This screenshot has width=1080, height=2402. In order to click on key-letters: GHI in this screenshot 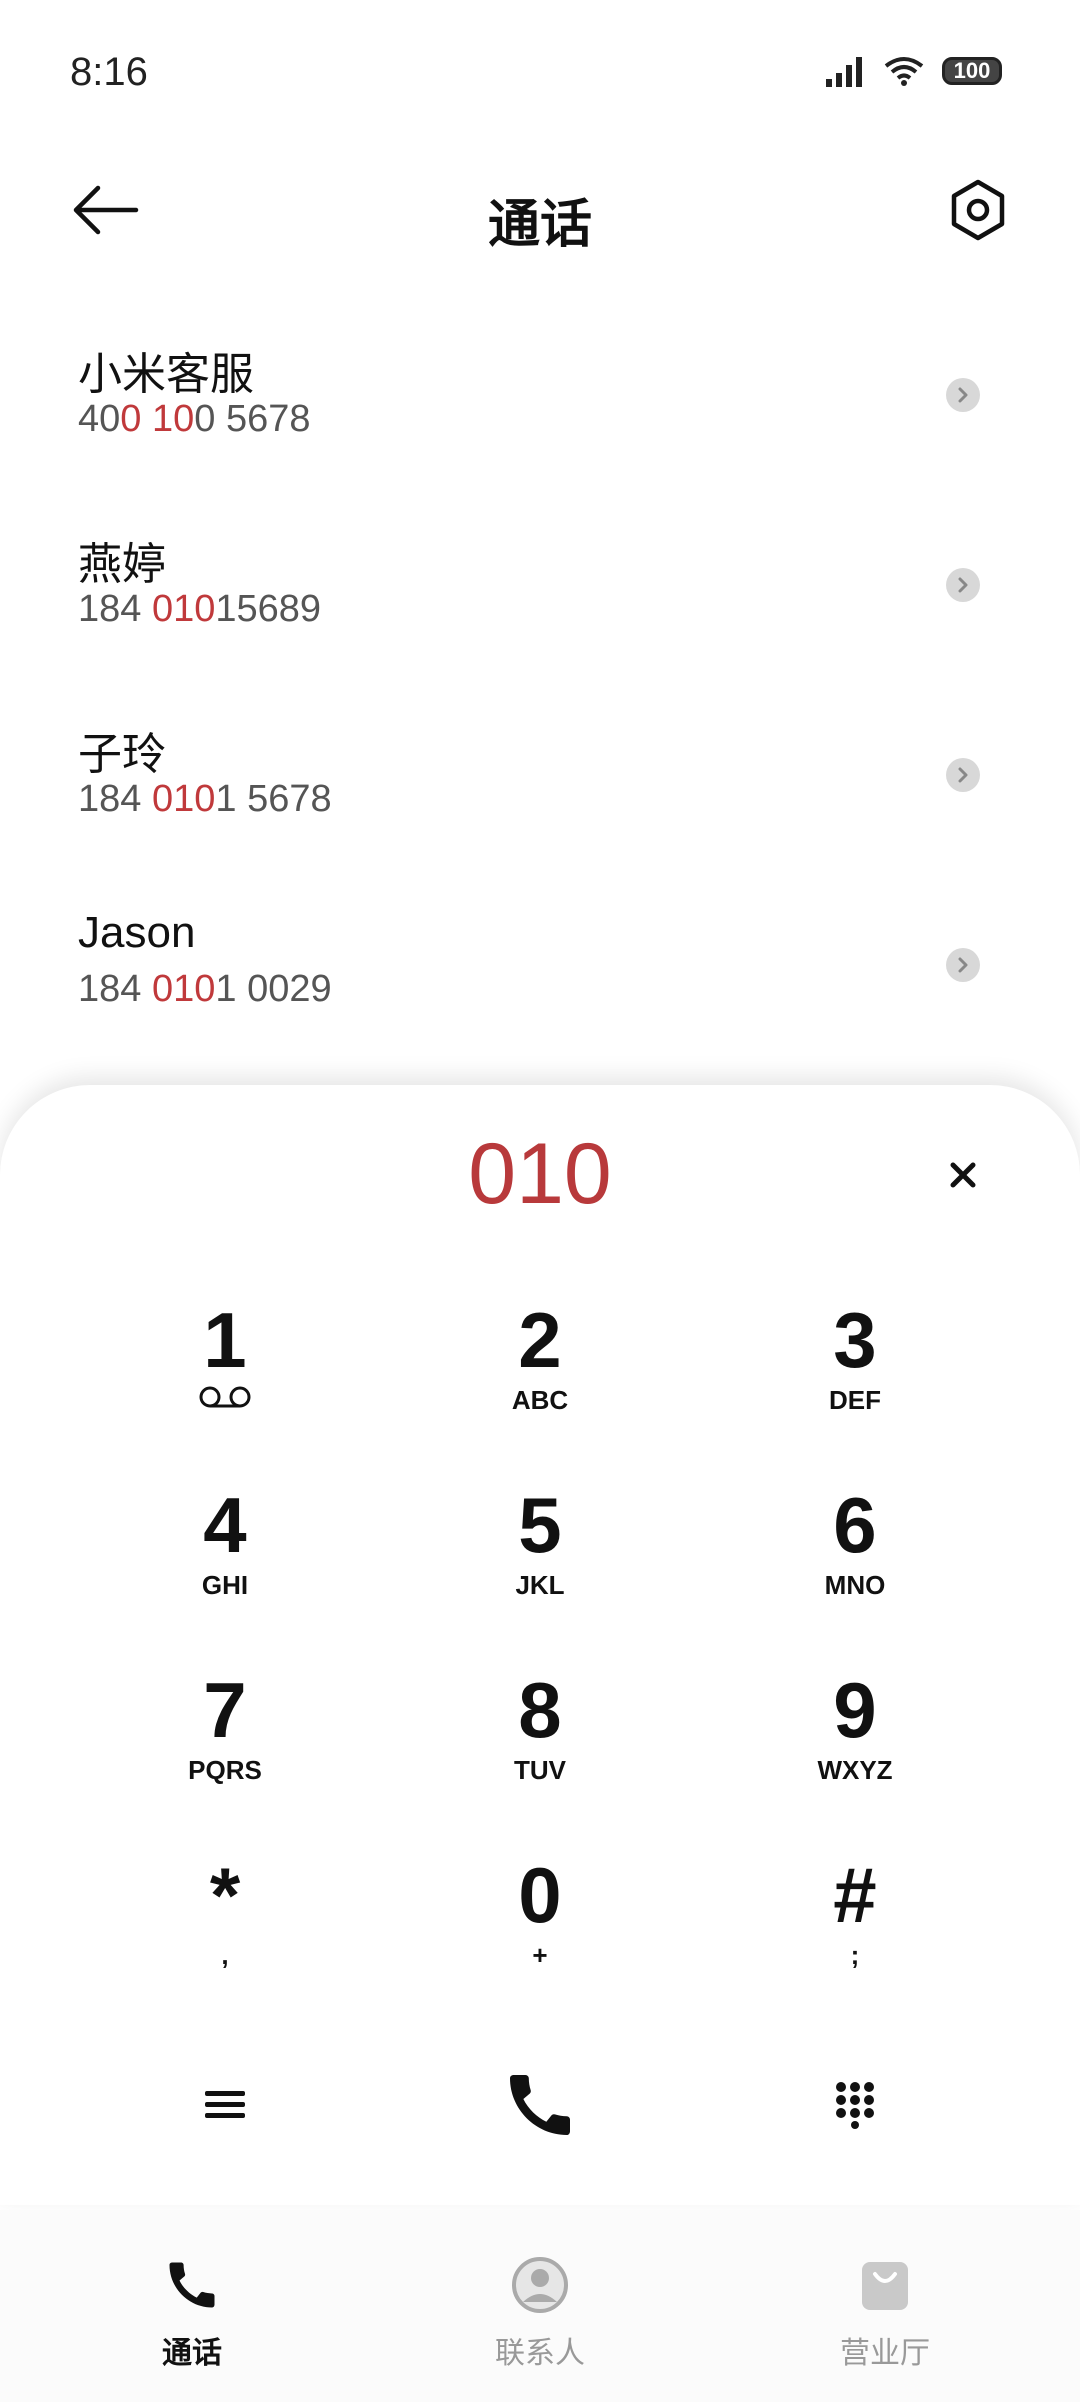, I will do `click(225, 1585)`.